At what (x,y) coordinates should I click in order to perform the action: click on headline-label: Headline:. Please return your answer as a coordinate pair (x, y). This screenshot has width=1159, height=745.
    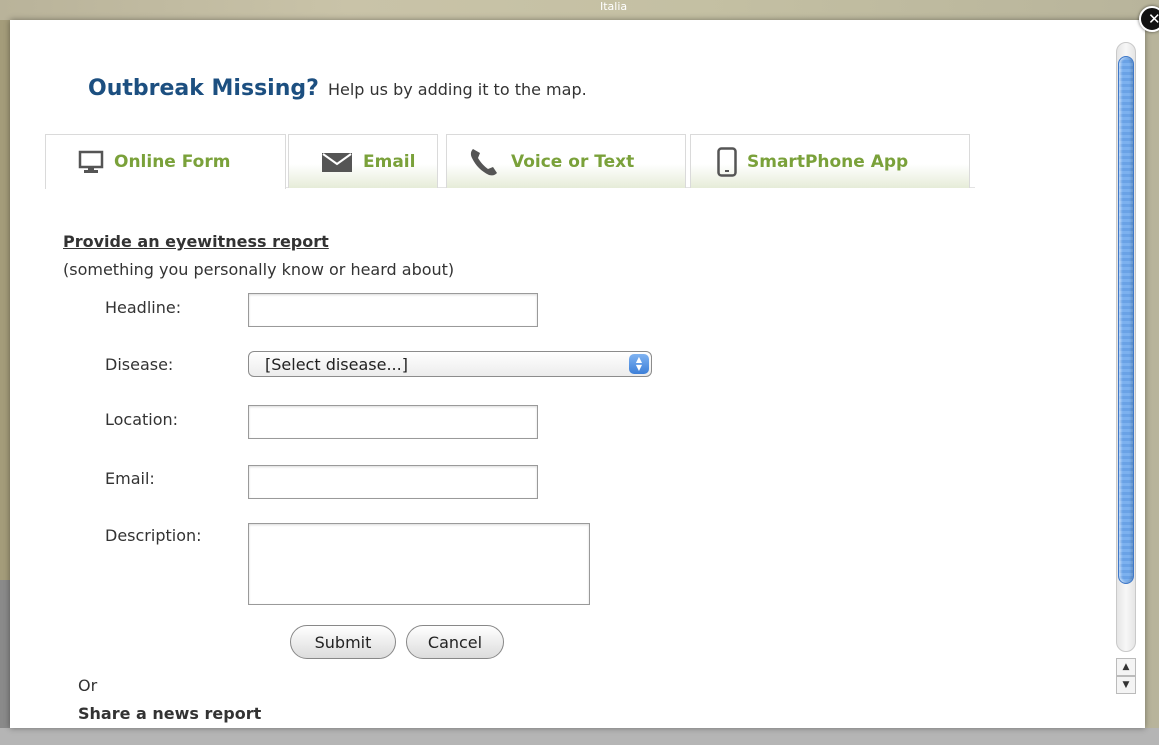
    Looking at the image, I should click on (143, 307).